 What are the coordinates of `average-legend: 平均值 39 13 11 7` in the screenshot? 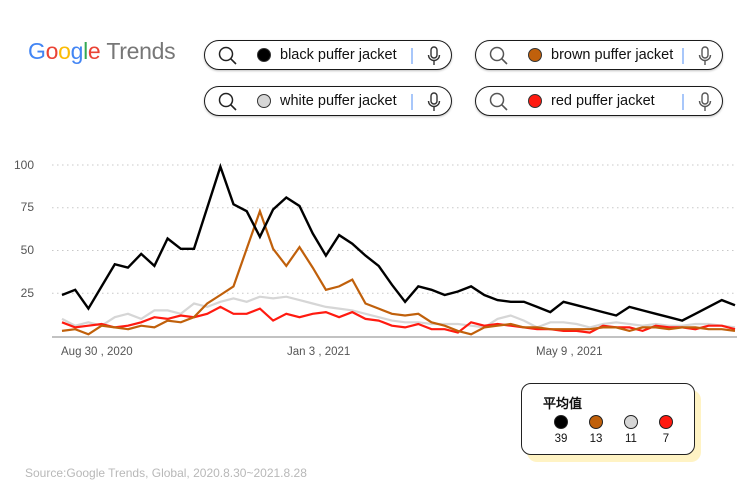 It's located at (608, 419).